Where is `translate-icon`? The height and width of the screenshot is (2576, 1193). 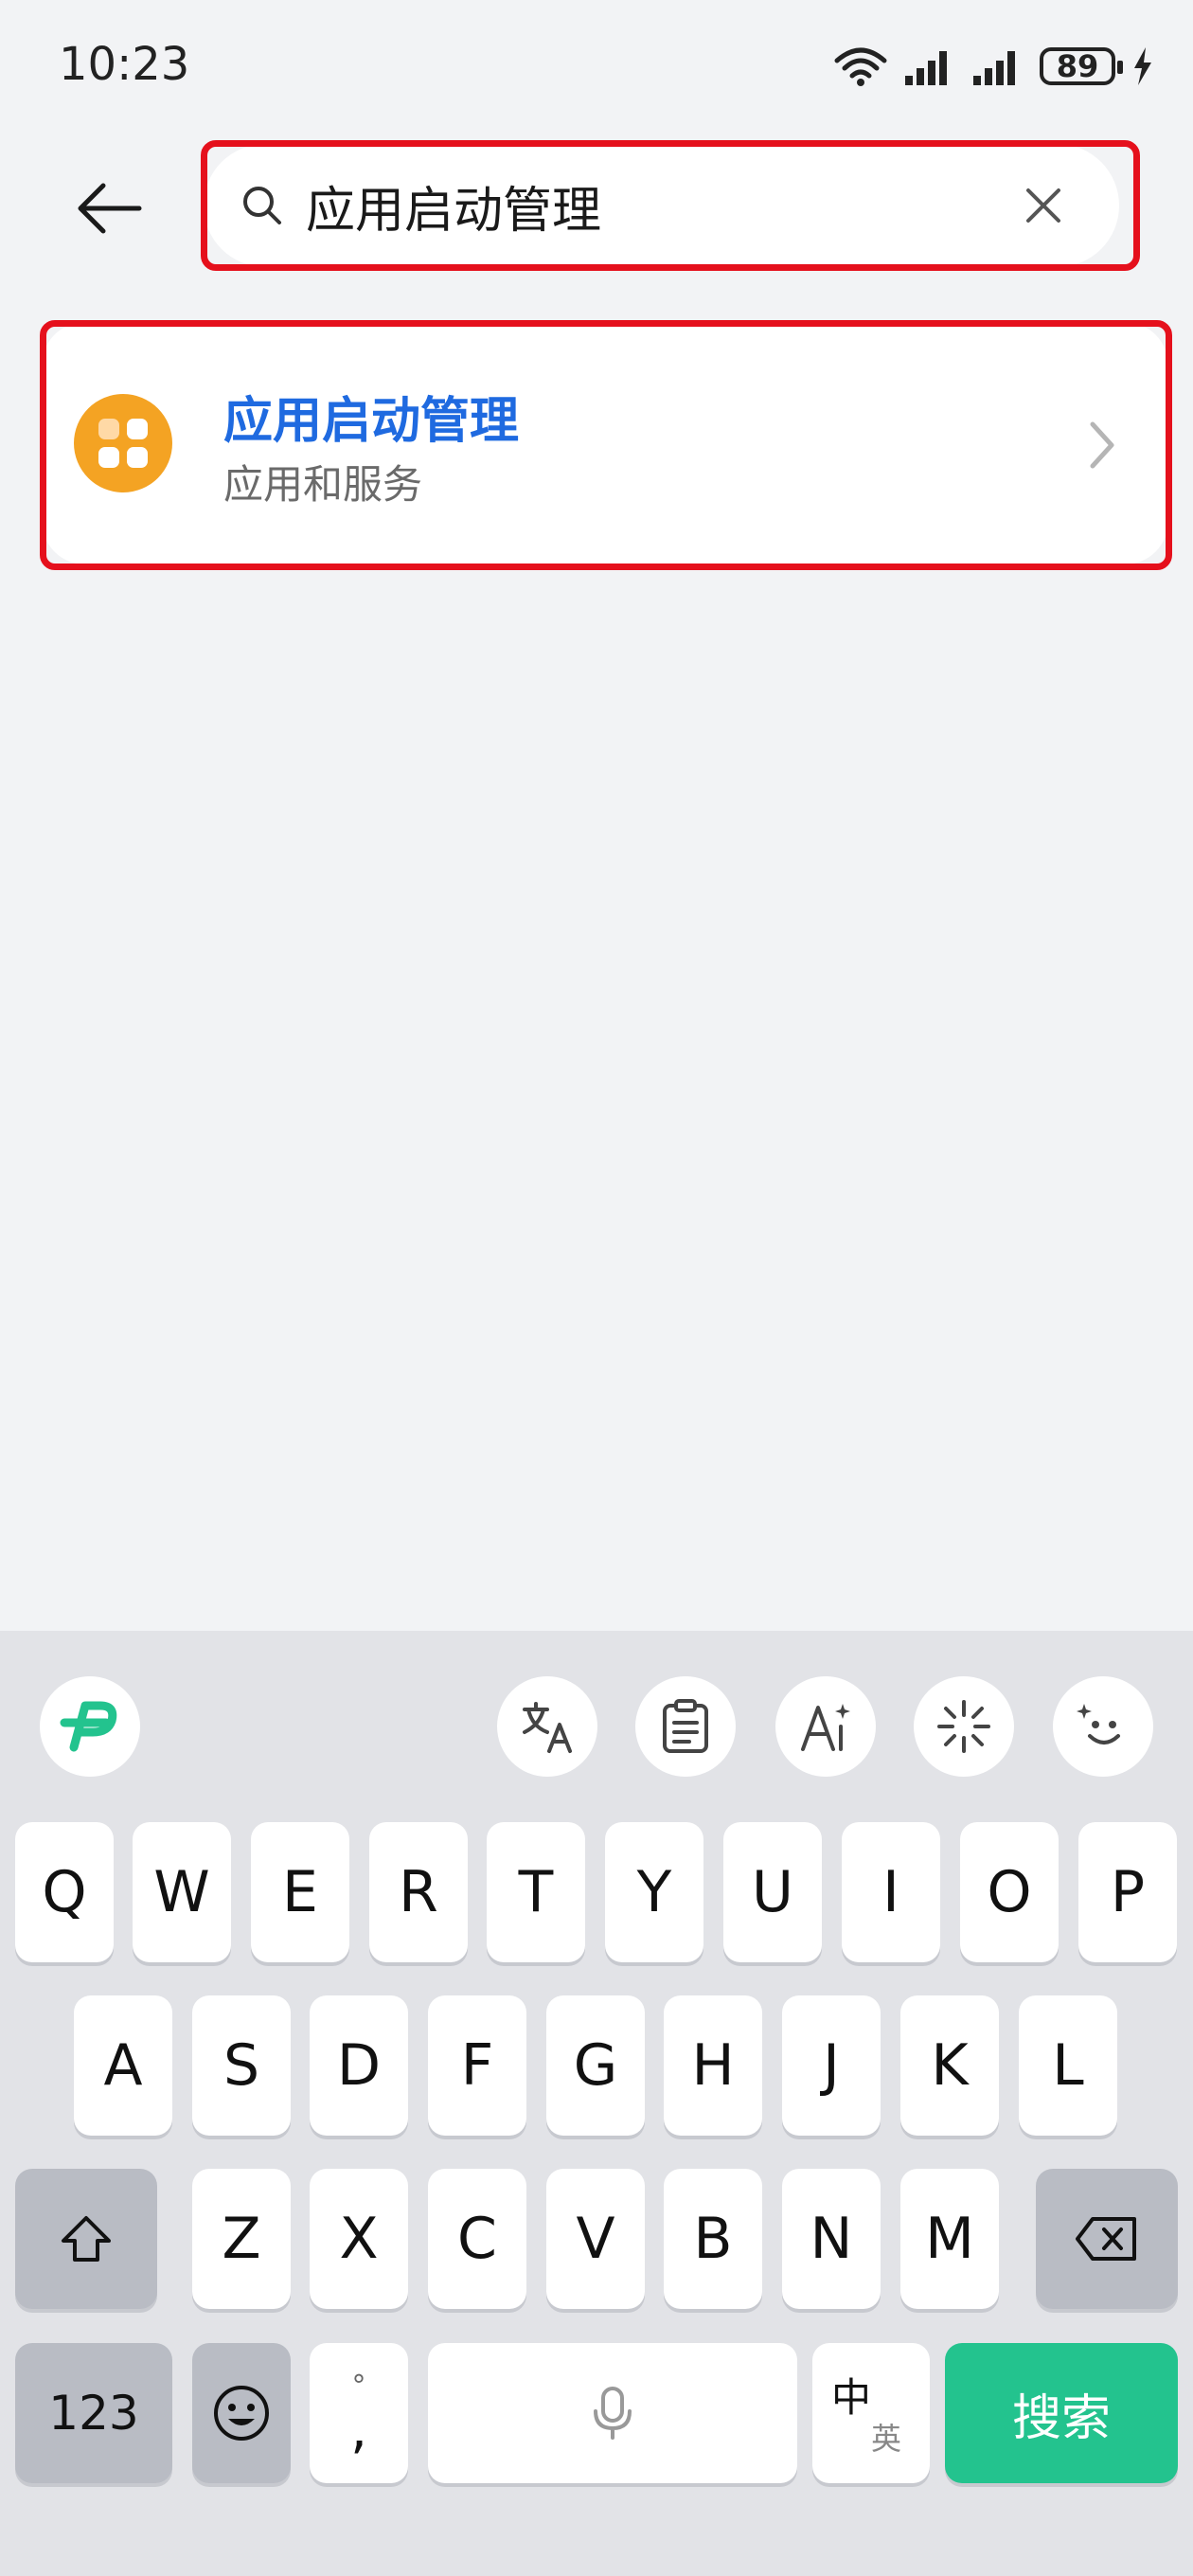
translate-icon is located at coordinates (547, 1727).